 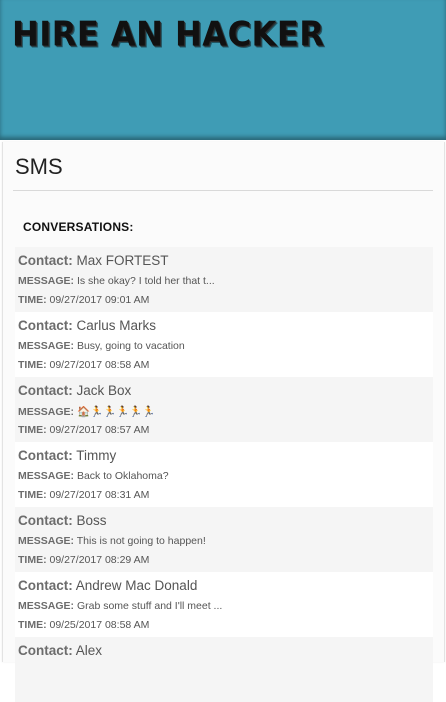 What do you see at coordinates (99, 560) in the screenshot?
I see `message-time: 09/27/2017 08:29 AM` at bounding box center [99, 560].